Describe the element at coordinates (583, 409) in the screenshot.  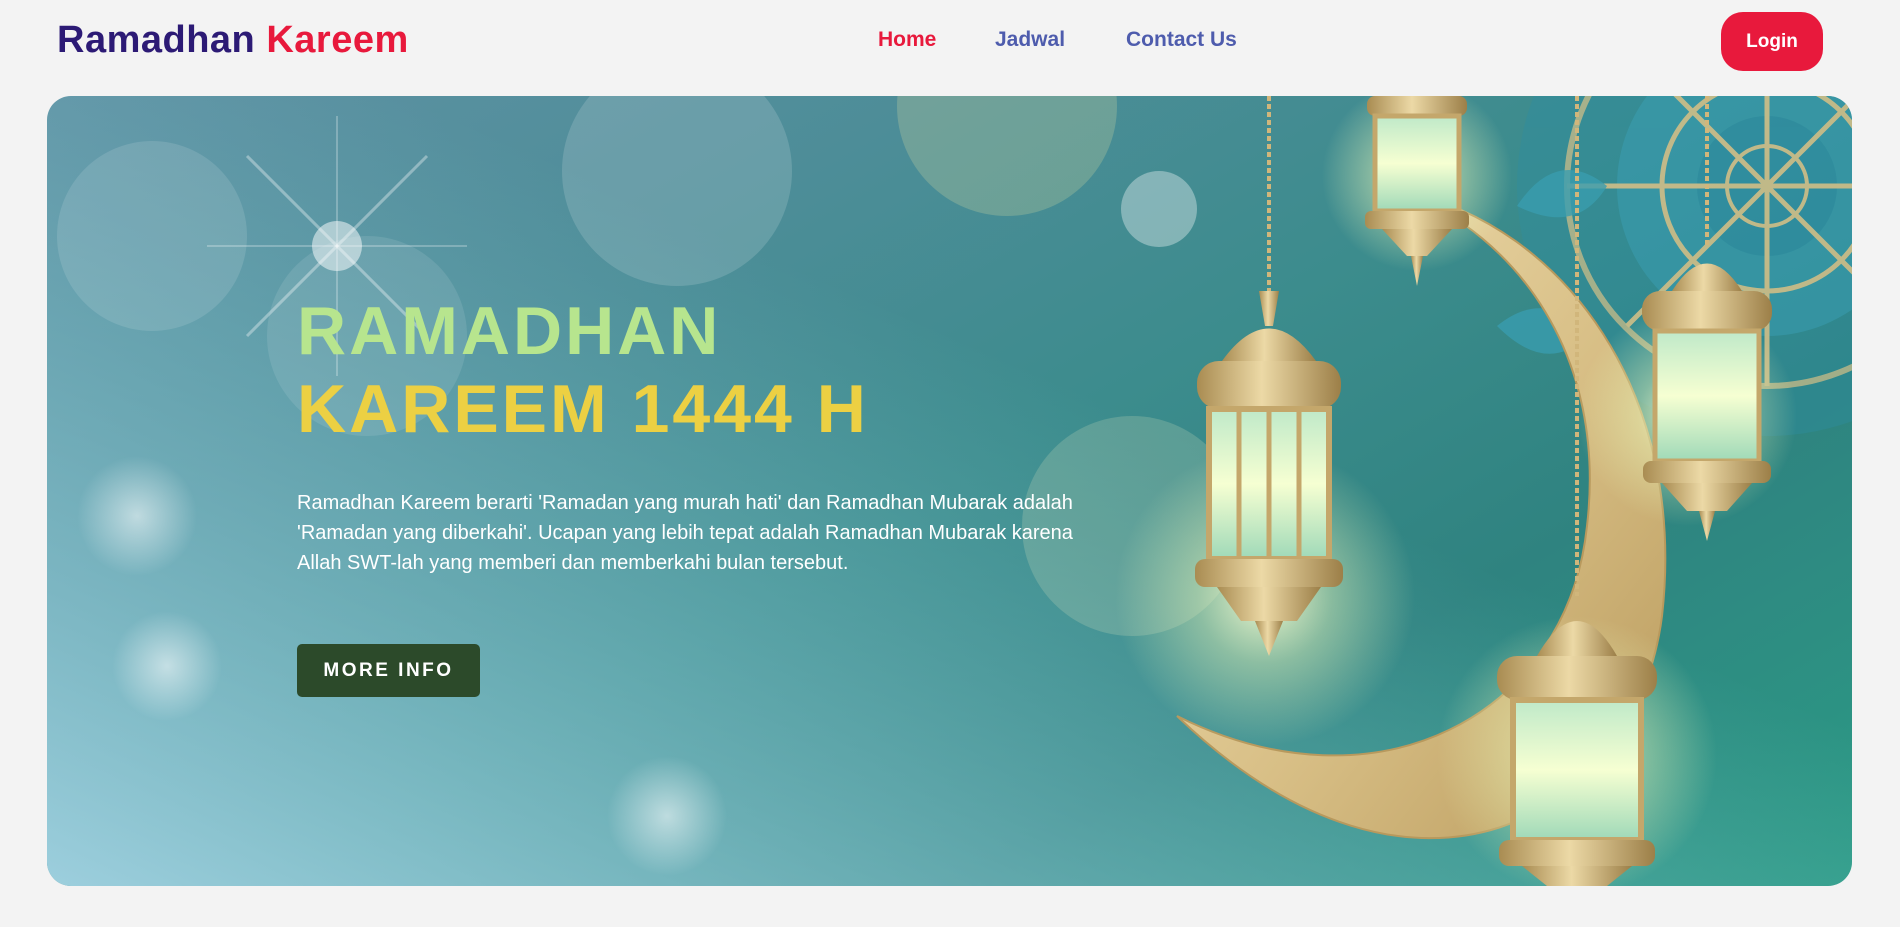
I see `hero-title-line2: KAREEM 1444 H` at that location.